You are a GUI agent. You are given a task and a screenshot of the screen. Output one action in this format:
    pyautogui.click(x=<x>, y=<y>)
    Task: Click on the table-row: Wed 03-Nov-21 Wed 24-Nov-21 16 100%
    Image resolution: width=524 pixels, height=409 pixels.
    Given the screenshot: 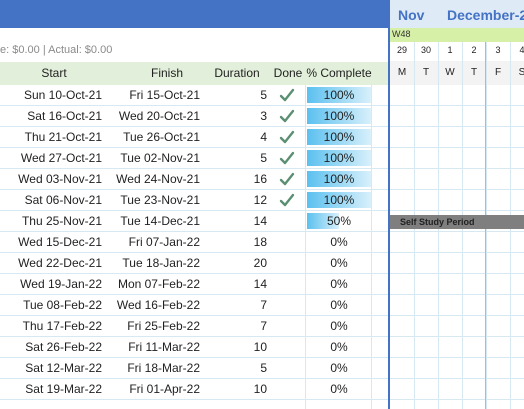 What is the action you would take?
    pyautogui.click(x=194, y=179)
    